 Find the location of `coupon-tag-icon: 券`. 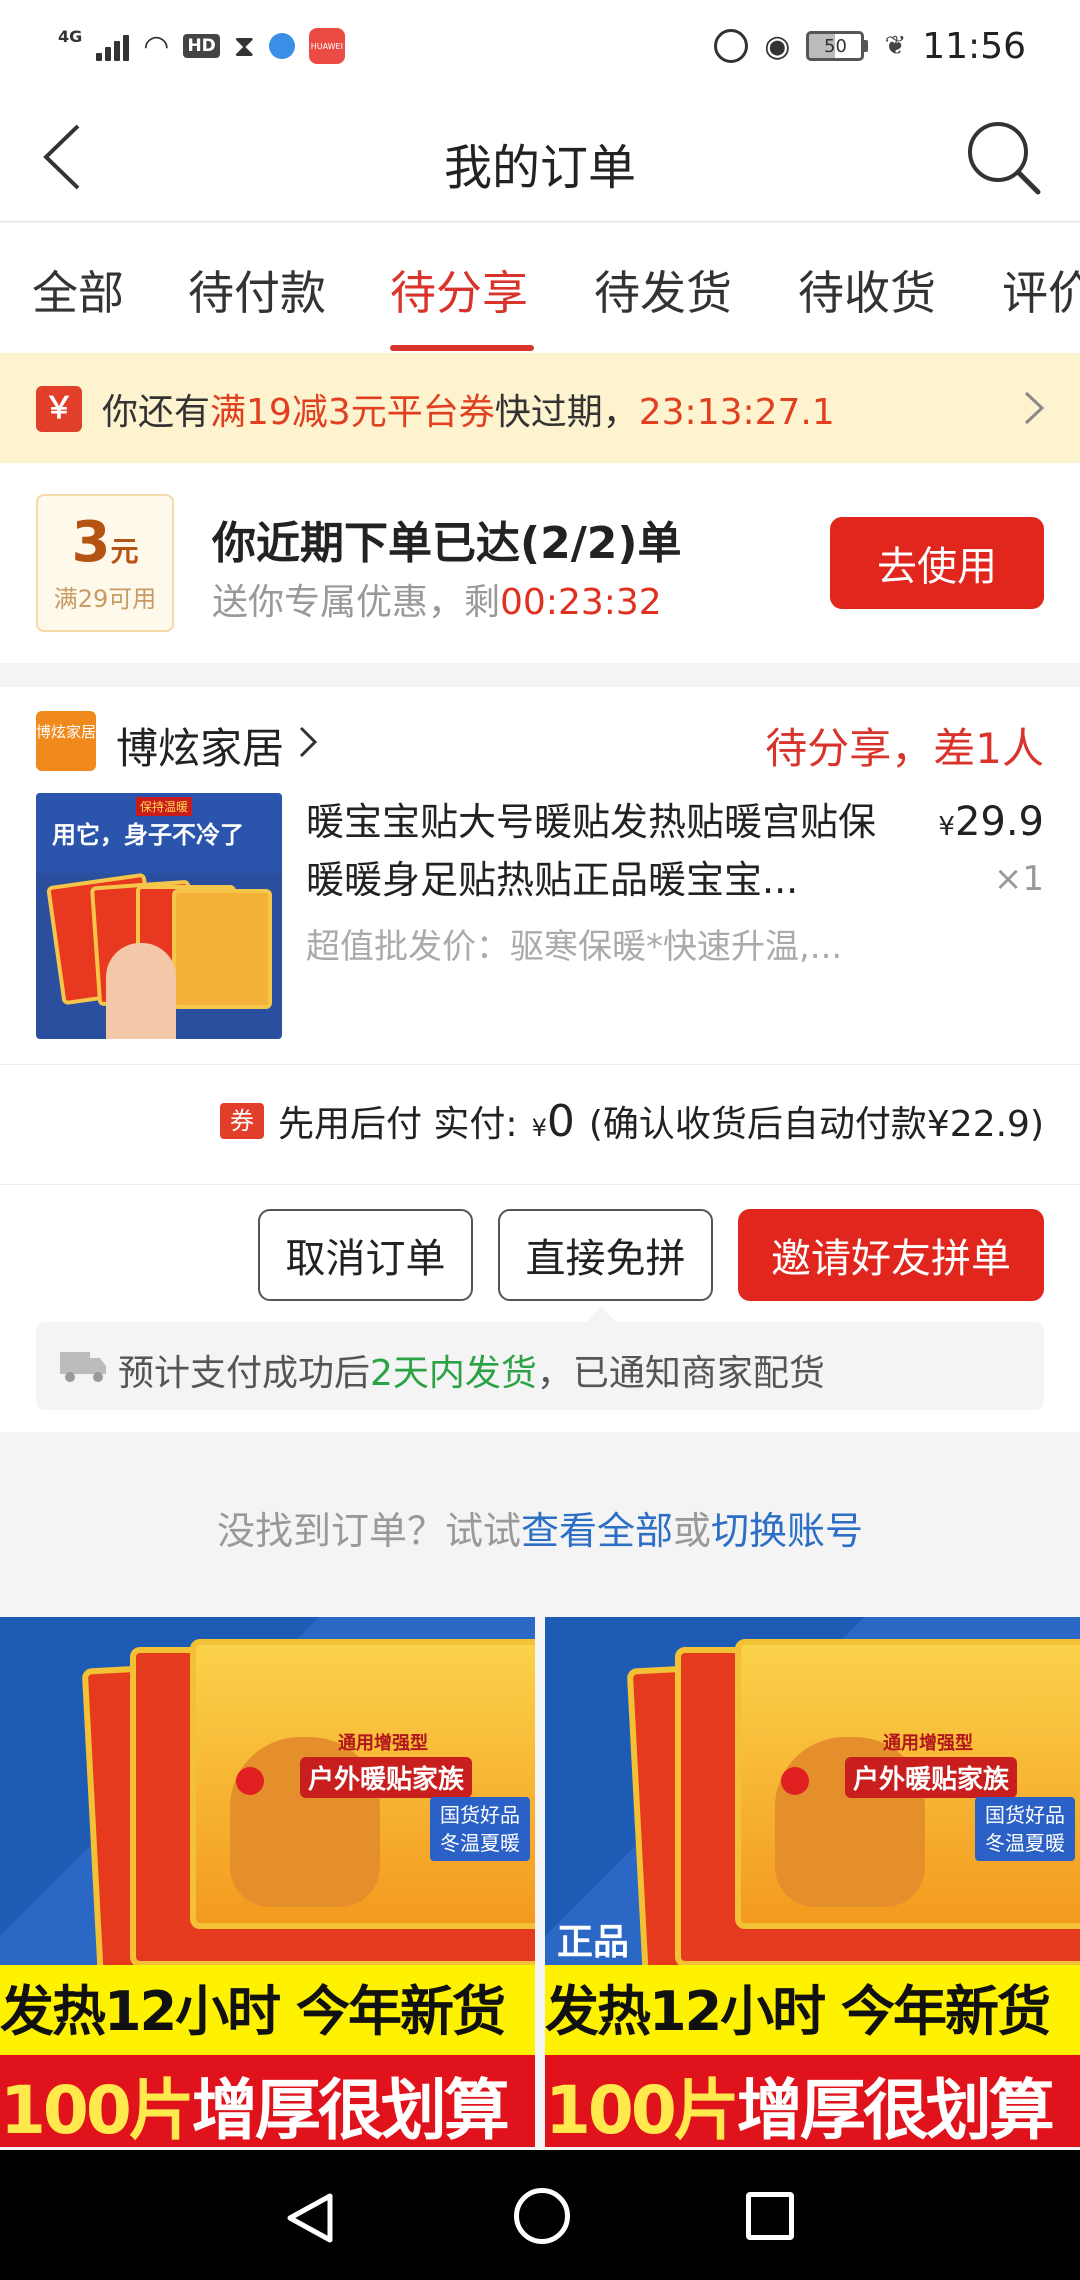

coupon-tag-icon: 券 is located at coordinates (241, 1121).